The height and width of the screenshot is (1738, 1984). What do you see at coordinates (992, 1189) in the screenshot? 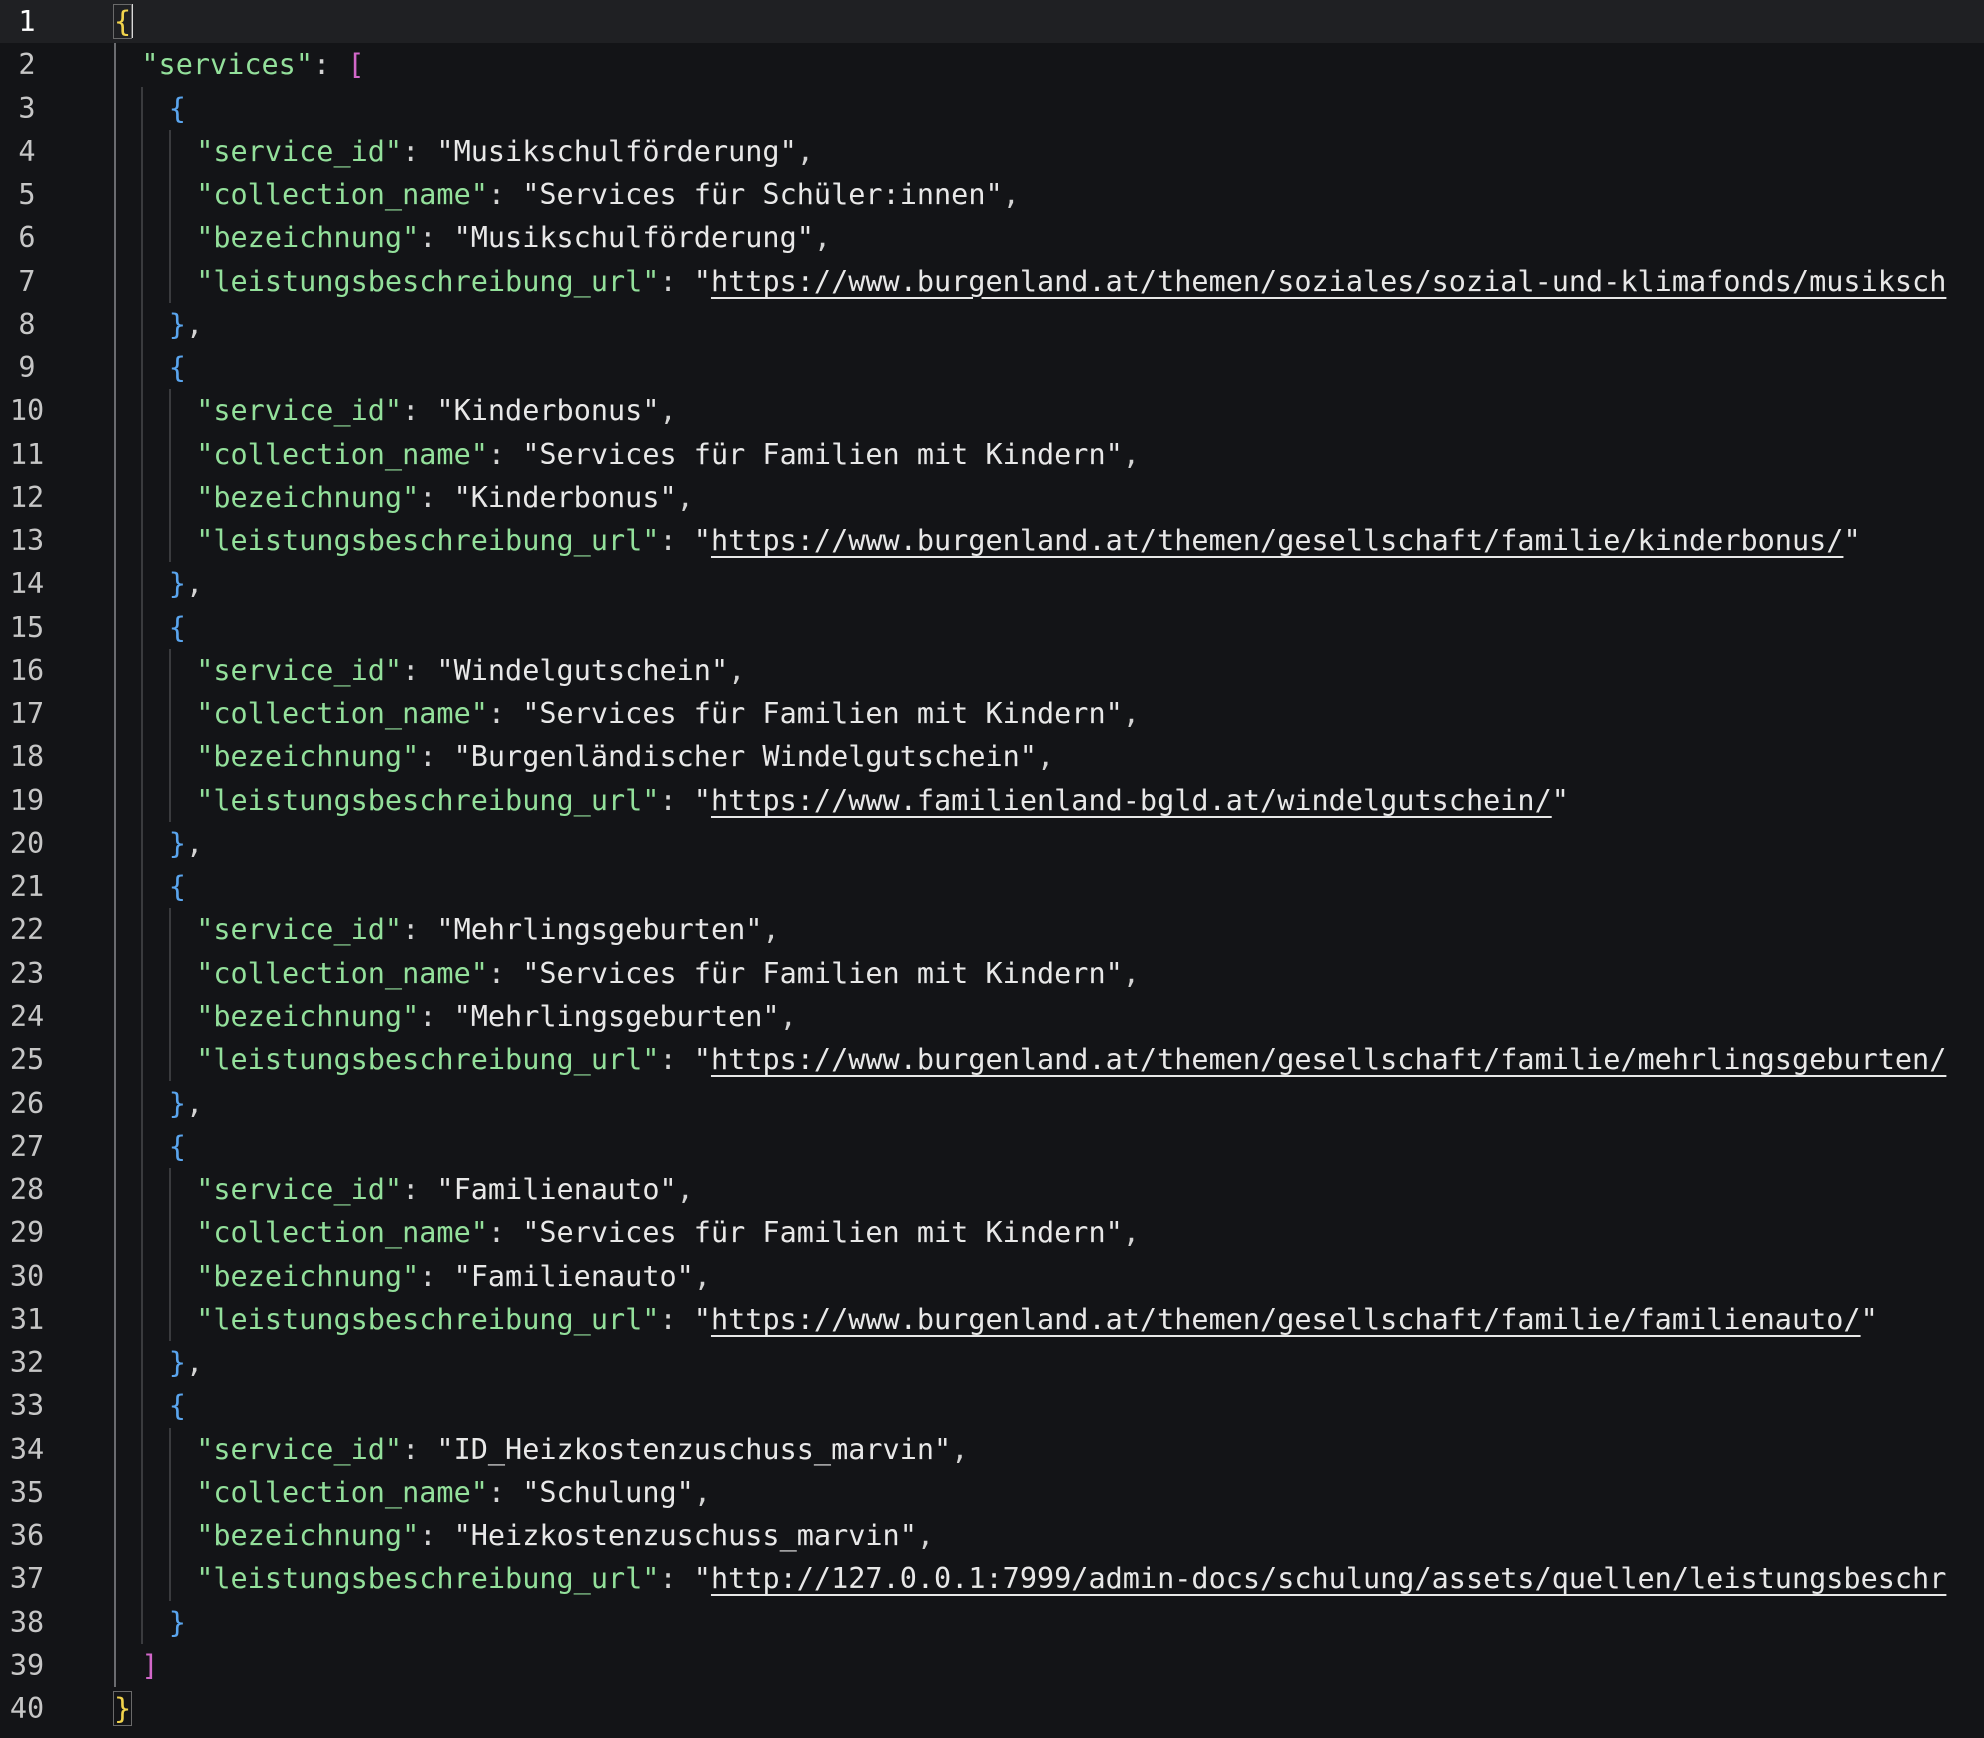
I see `code-line: 28 "service_id": "Familienauto",` at bounding box center [992, 1189].